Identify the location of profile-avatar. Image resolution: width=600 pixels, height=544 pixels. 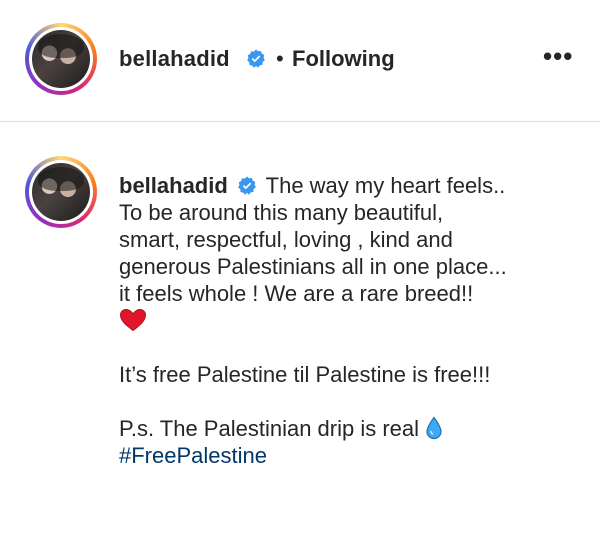
(61, 59).